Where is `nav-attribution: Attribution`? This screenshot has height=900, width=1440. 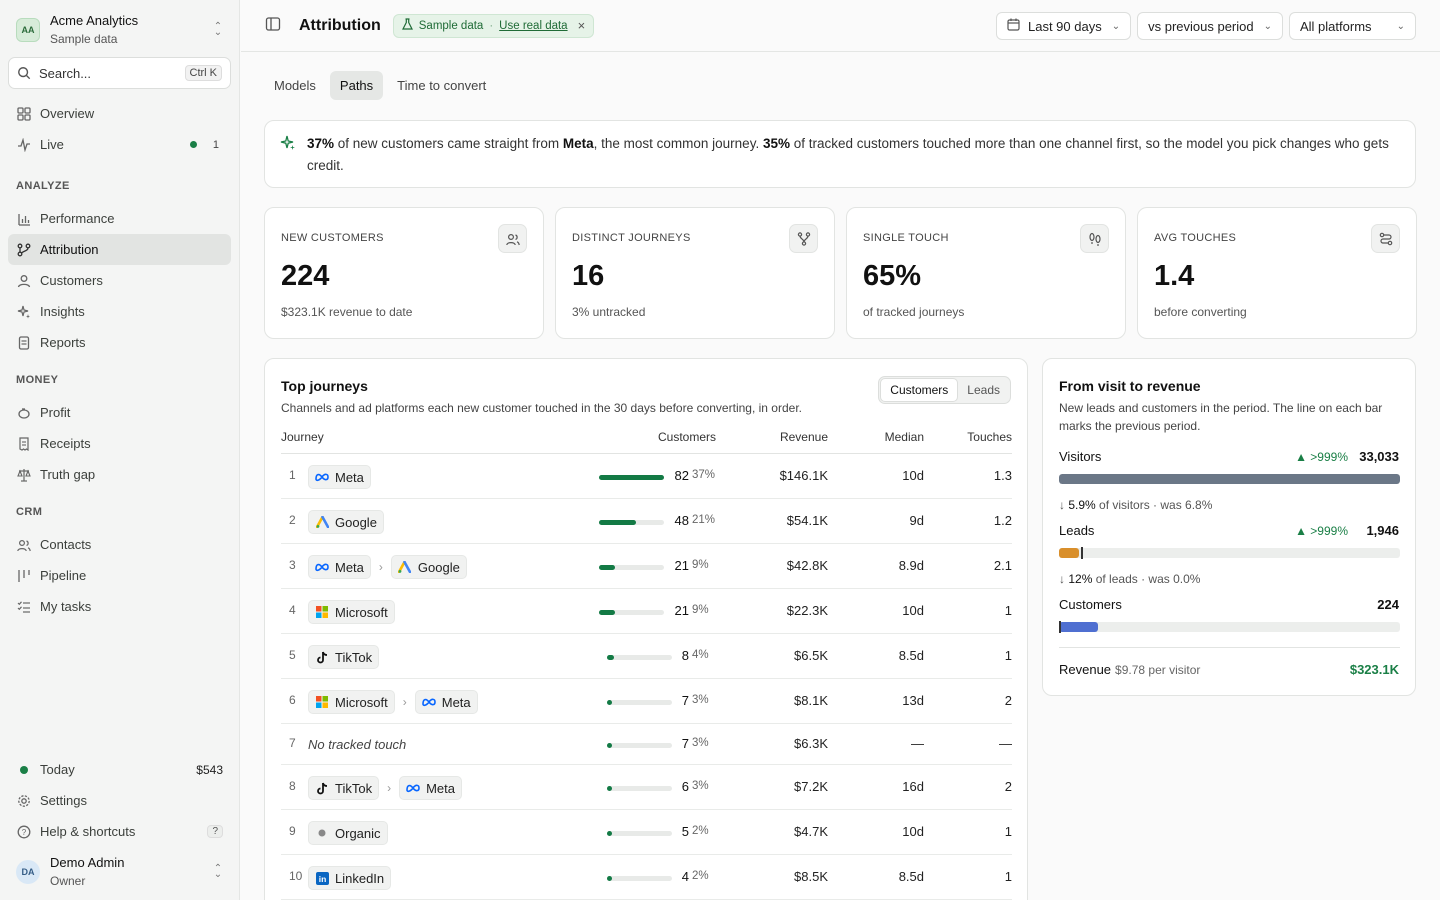 nav-attribution: Attribution is located at coordinates (119, 249).